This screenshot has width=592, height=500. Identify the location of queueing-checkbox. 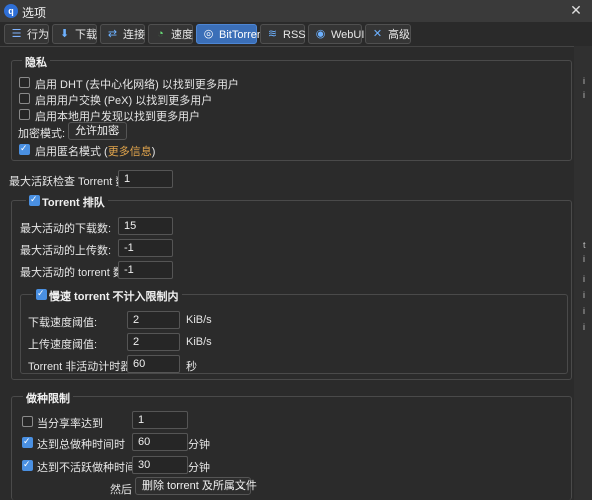
(34, 200).